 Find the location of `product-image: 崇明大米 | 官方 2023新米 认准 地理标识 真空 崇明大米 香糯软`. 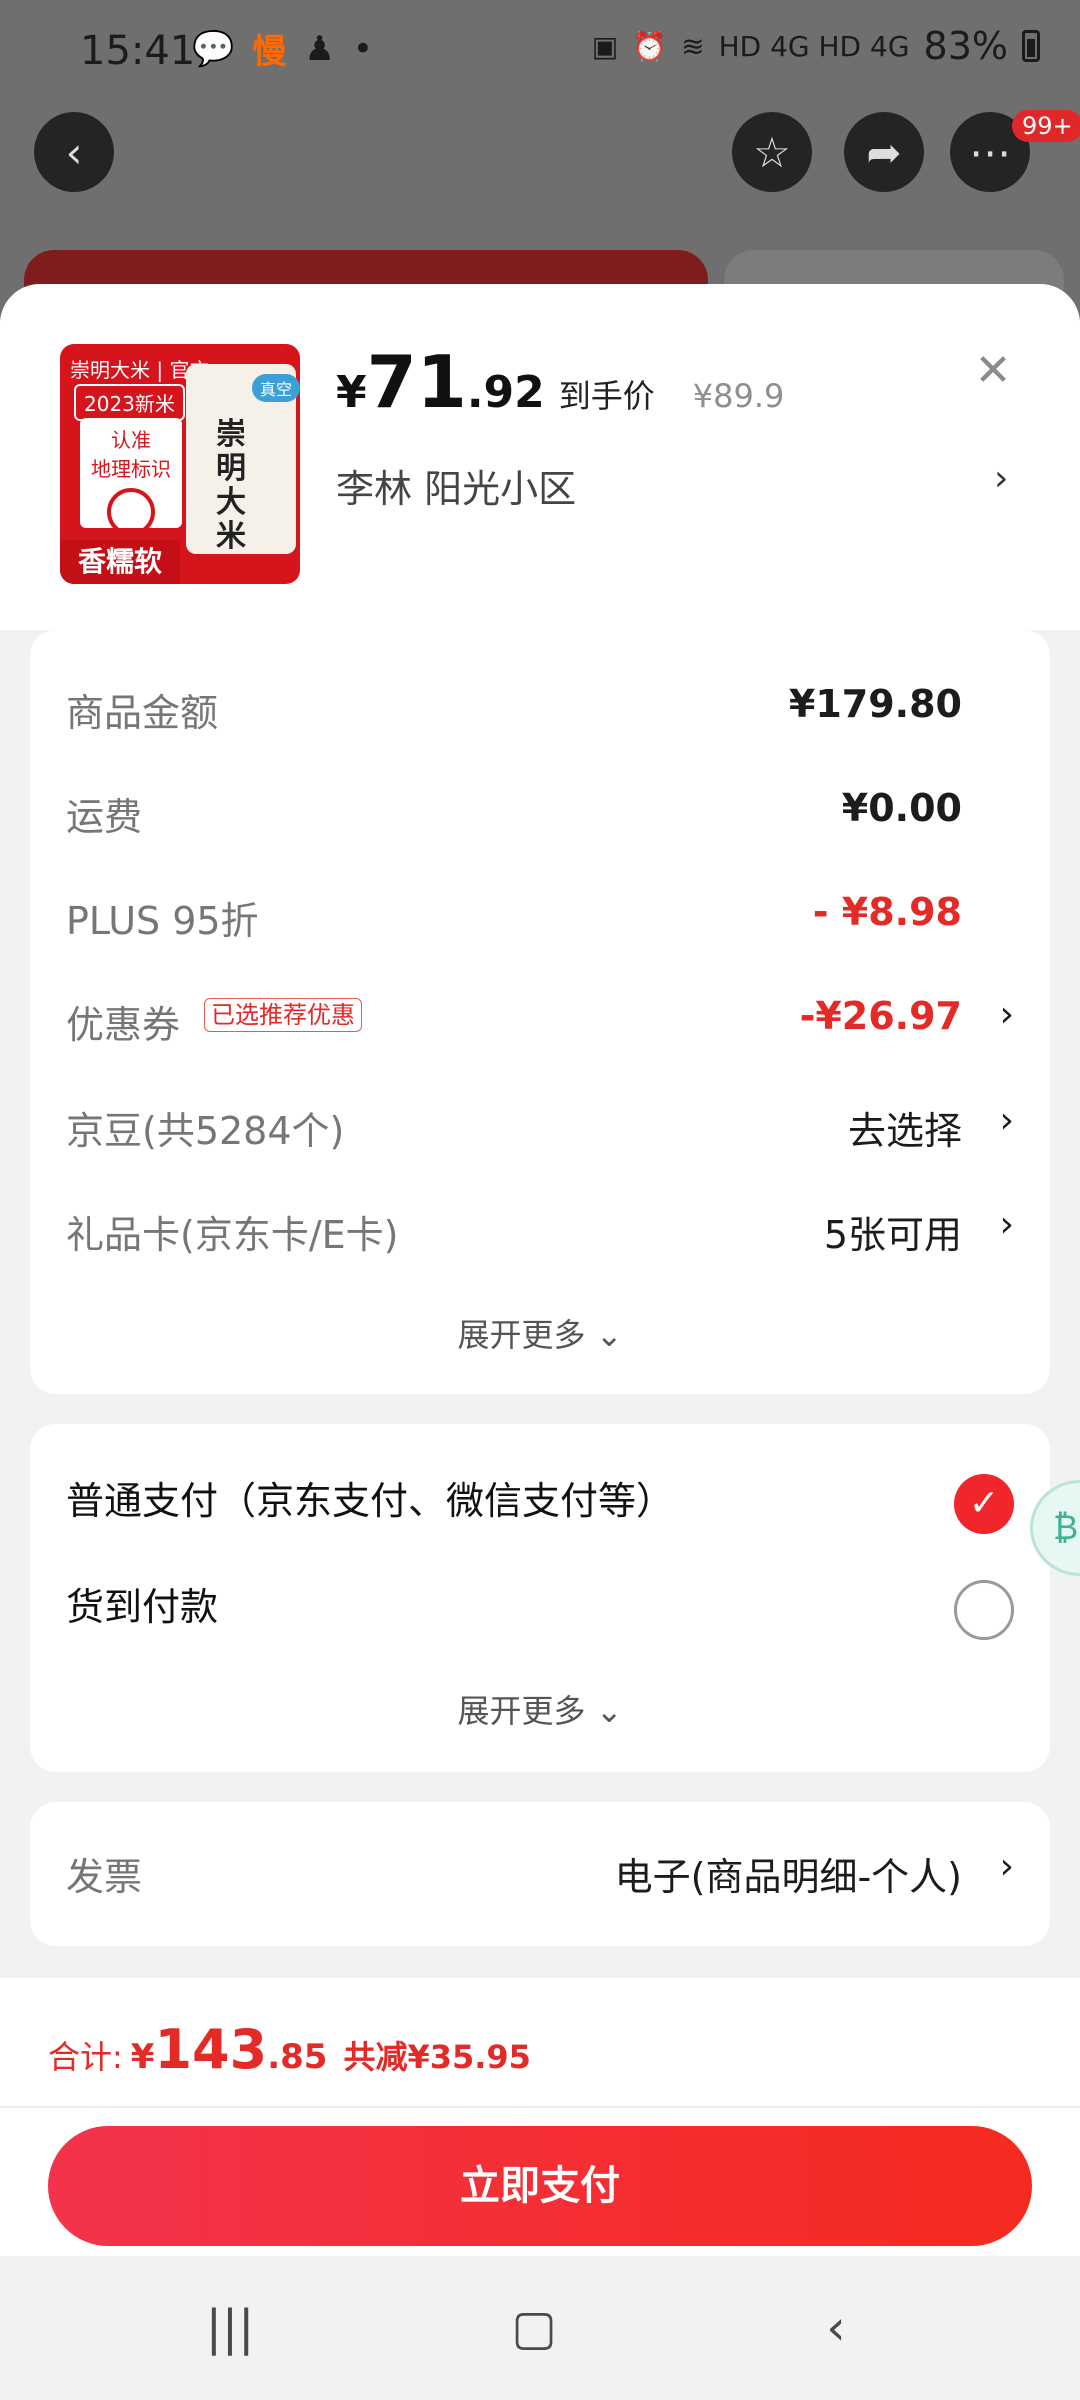

product-image: 崇明大米 | 官方 2023新米 认准 地理标识 真空 崇明大米 香糯软 is located at coordinates (180, 464).